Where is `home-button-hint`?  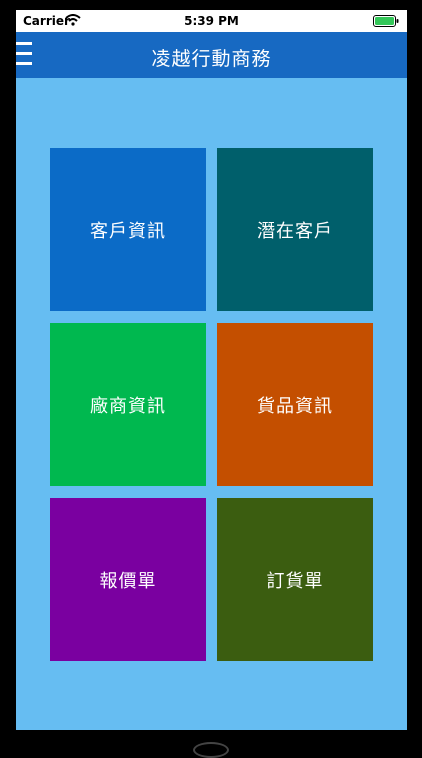
home-button-hint is located at coordinates (211, 750).